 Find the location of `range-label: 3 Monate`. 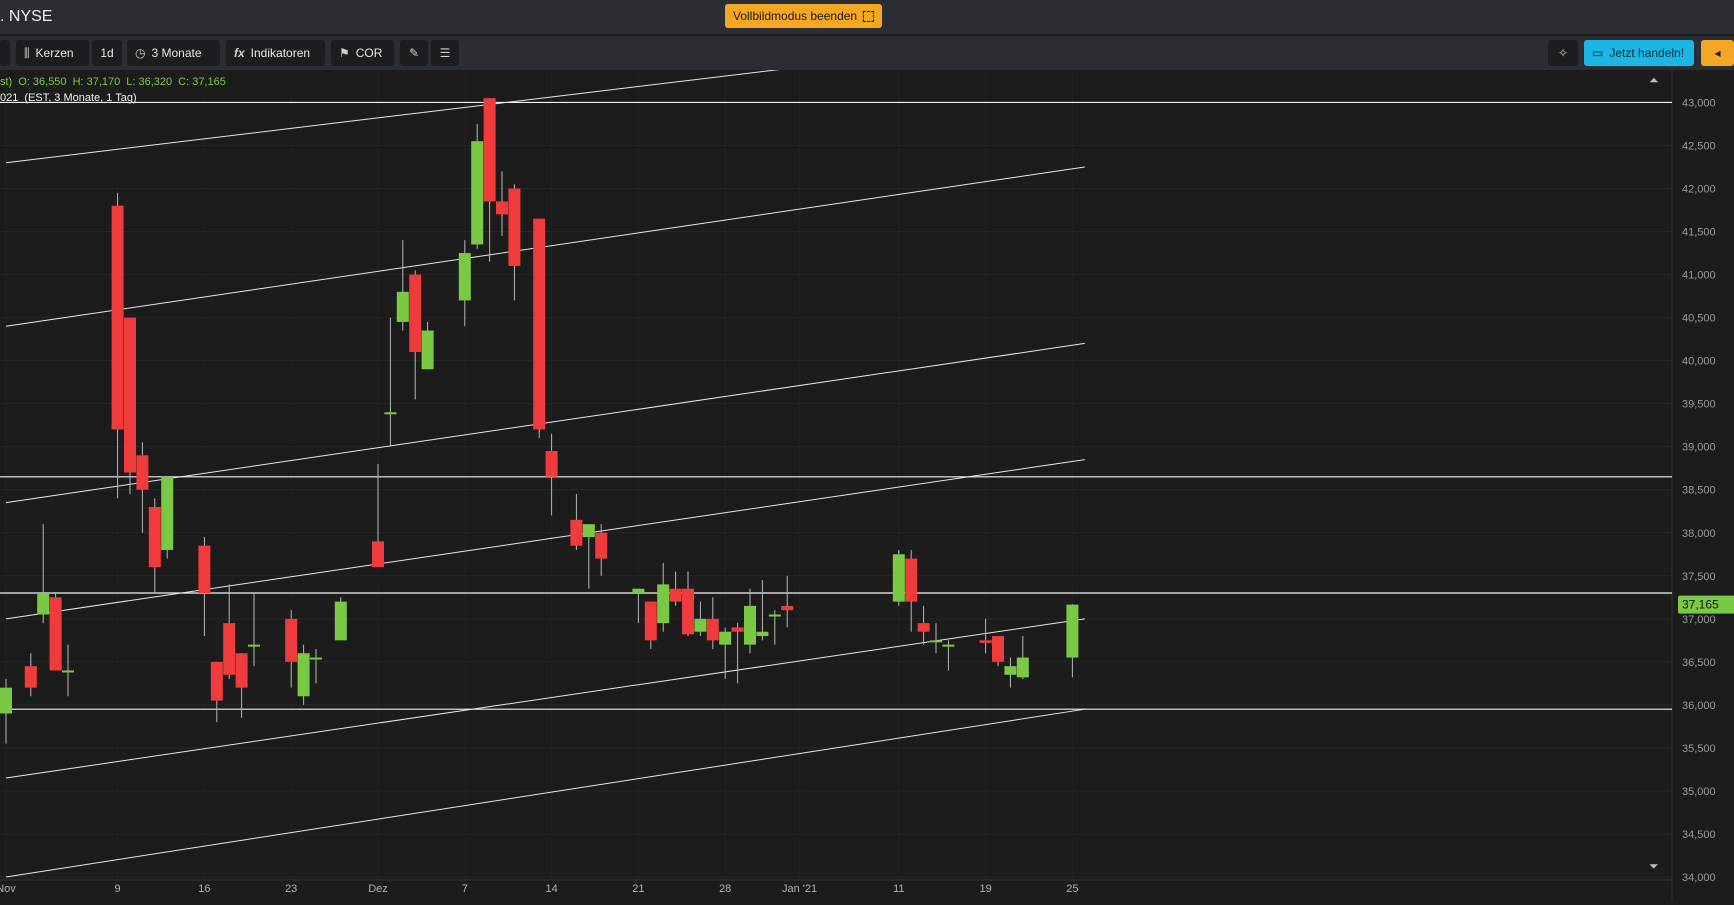

range-label: 3 Monate is located at coordinates (176, 53).